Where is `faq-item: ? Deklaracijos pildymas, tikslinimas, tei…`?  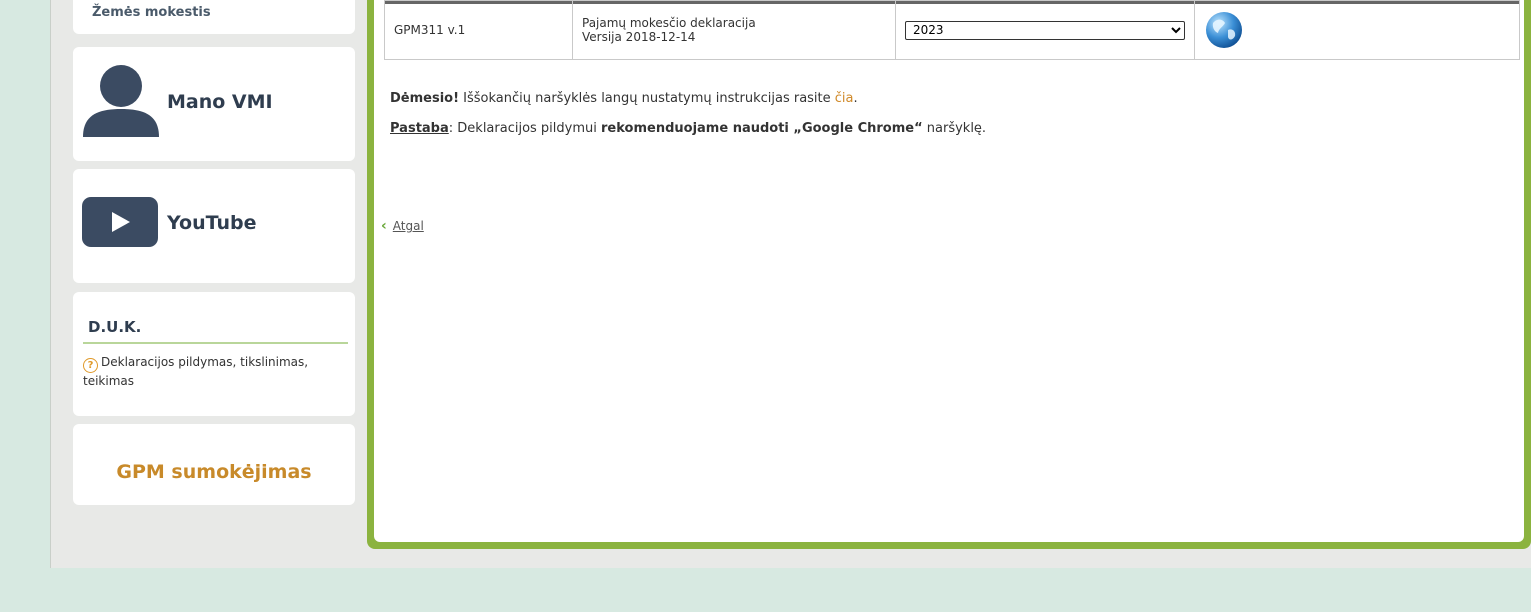 faq-item: ? Deklaracijos pildymas, tikslinimas, tei… is located at coordinates (214, 372).